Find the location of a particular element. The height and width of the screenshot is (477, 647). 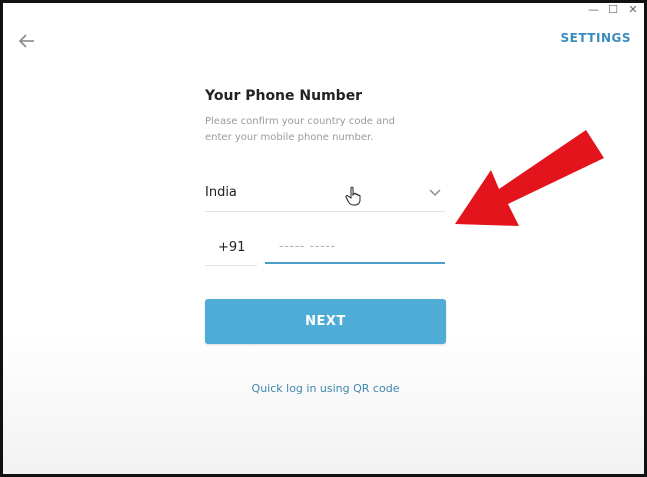

maximize-icon: ☐ is located at coordinates (613, 9).